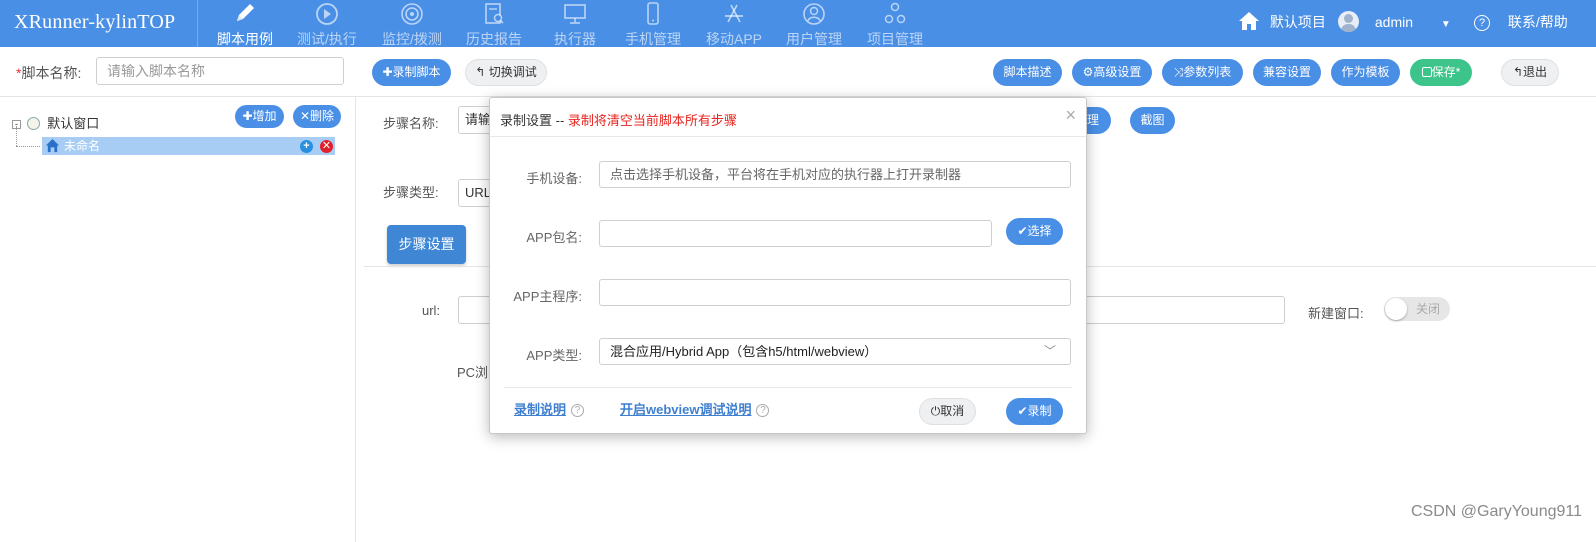 The width and height of the screenshot is (1596, 542). I want to click on select-app-button: ✔选择, so click(1034, 231).